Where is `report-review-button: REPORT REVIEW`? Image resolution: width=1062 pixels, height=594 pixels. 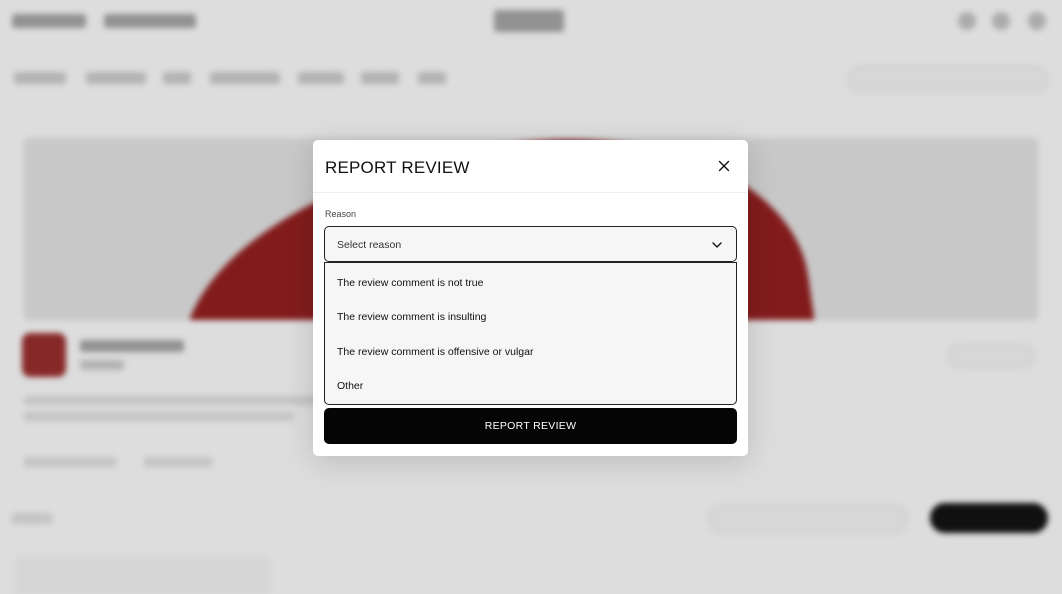 report-review-button: REPORT REVIEW is located at coordinates (530, 426).